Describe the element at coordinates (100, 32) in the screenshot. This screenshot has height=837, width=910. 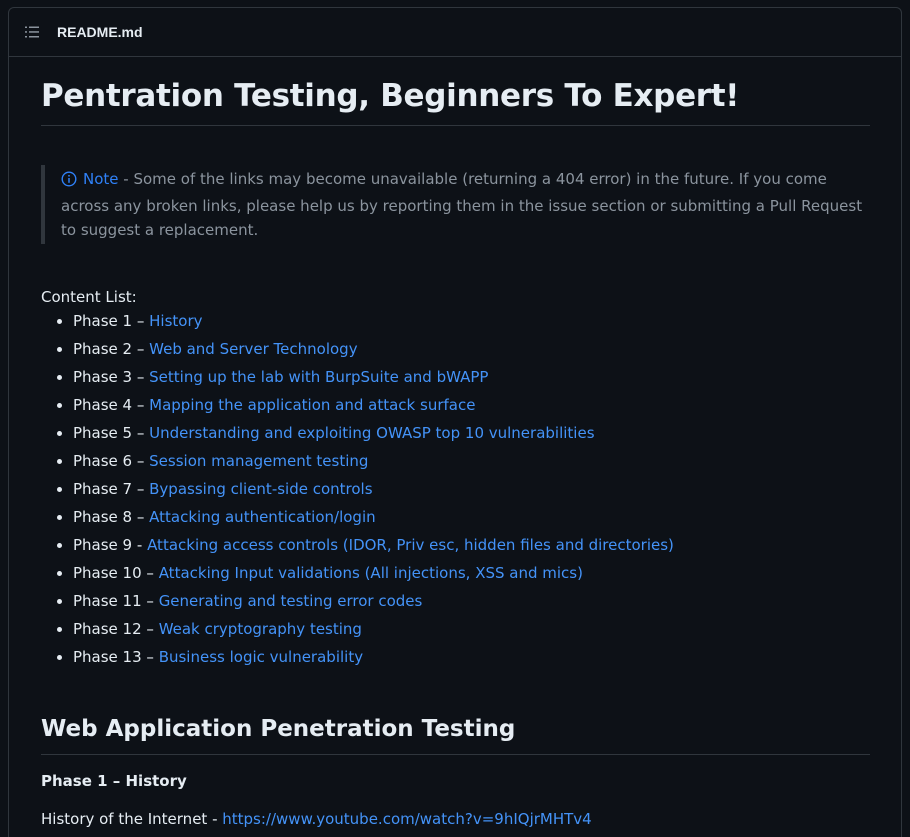
I see `file-name: README.md` at that location.